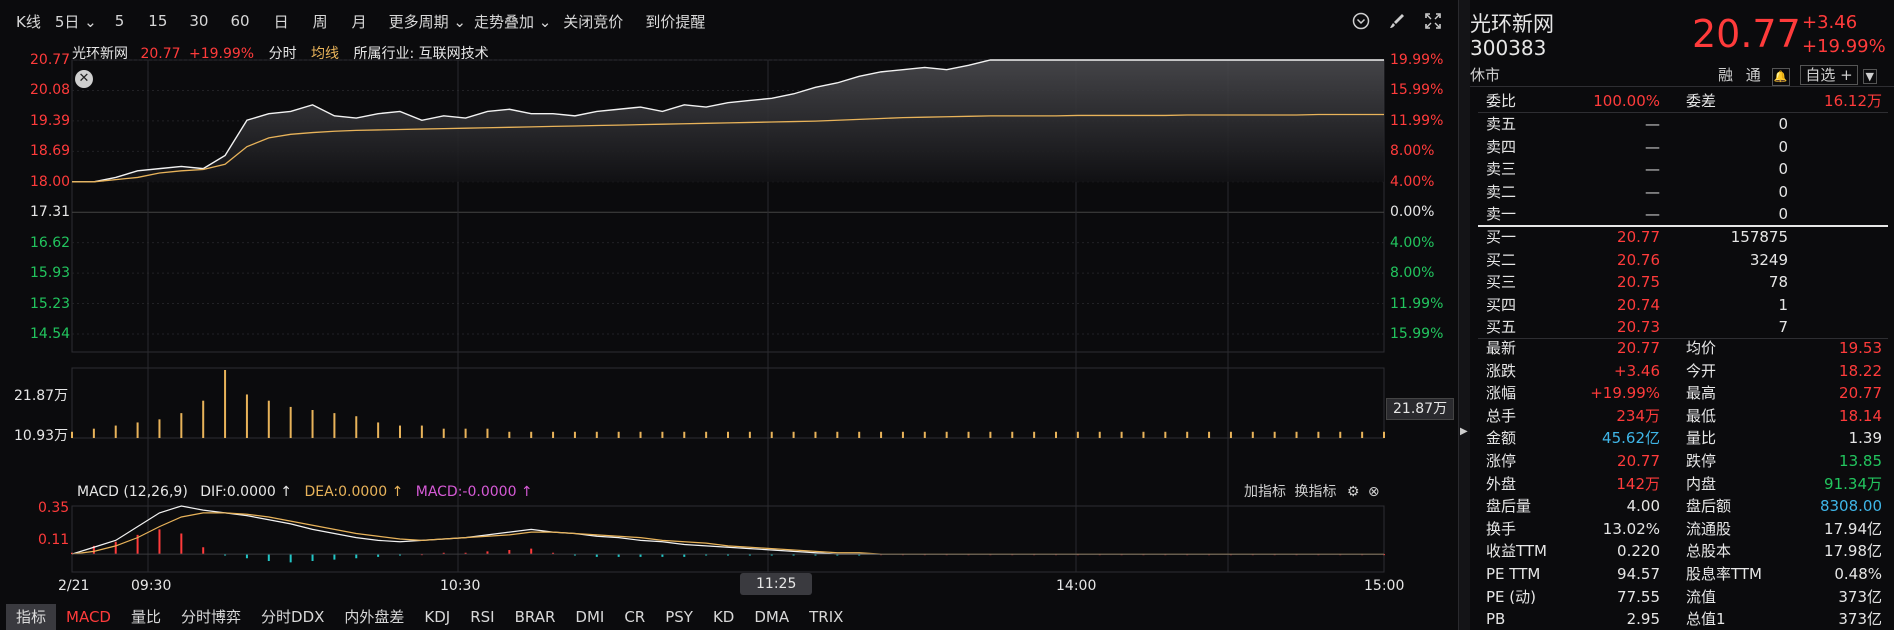 This screenshot has height=630, width=1894. I want to click on switch-indicator-button: 换指标, so click(1315, 492).